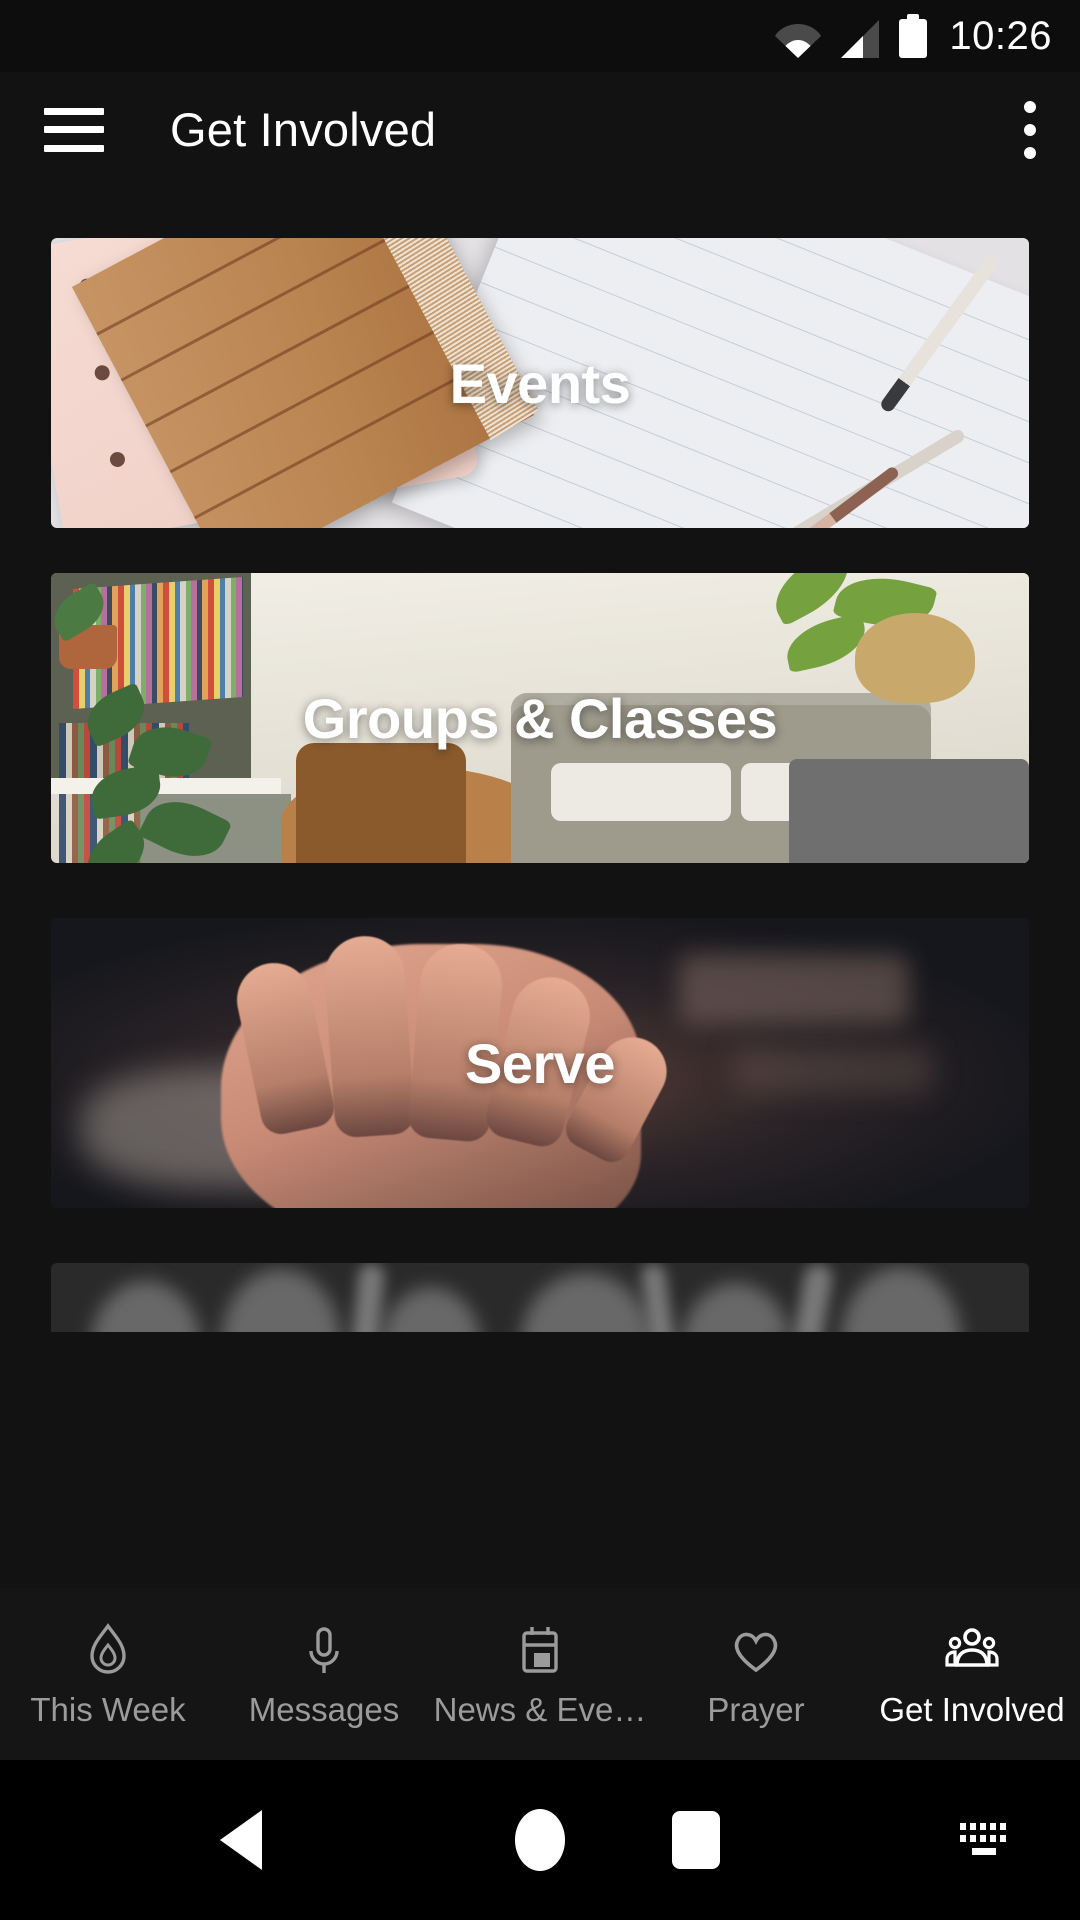 The image size is (1080, 1920). I want to click on flame-icon, so click(108, 1650).